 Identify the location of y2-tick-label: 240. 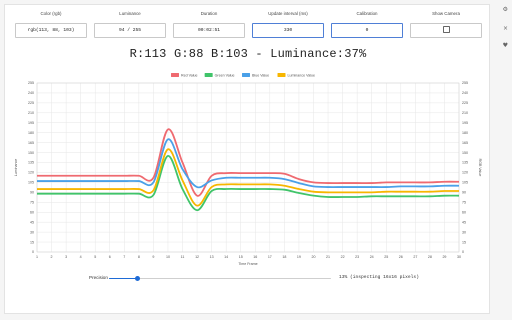
(465, 93).